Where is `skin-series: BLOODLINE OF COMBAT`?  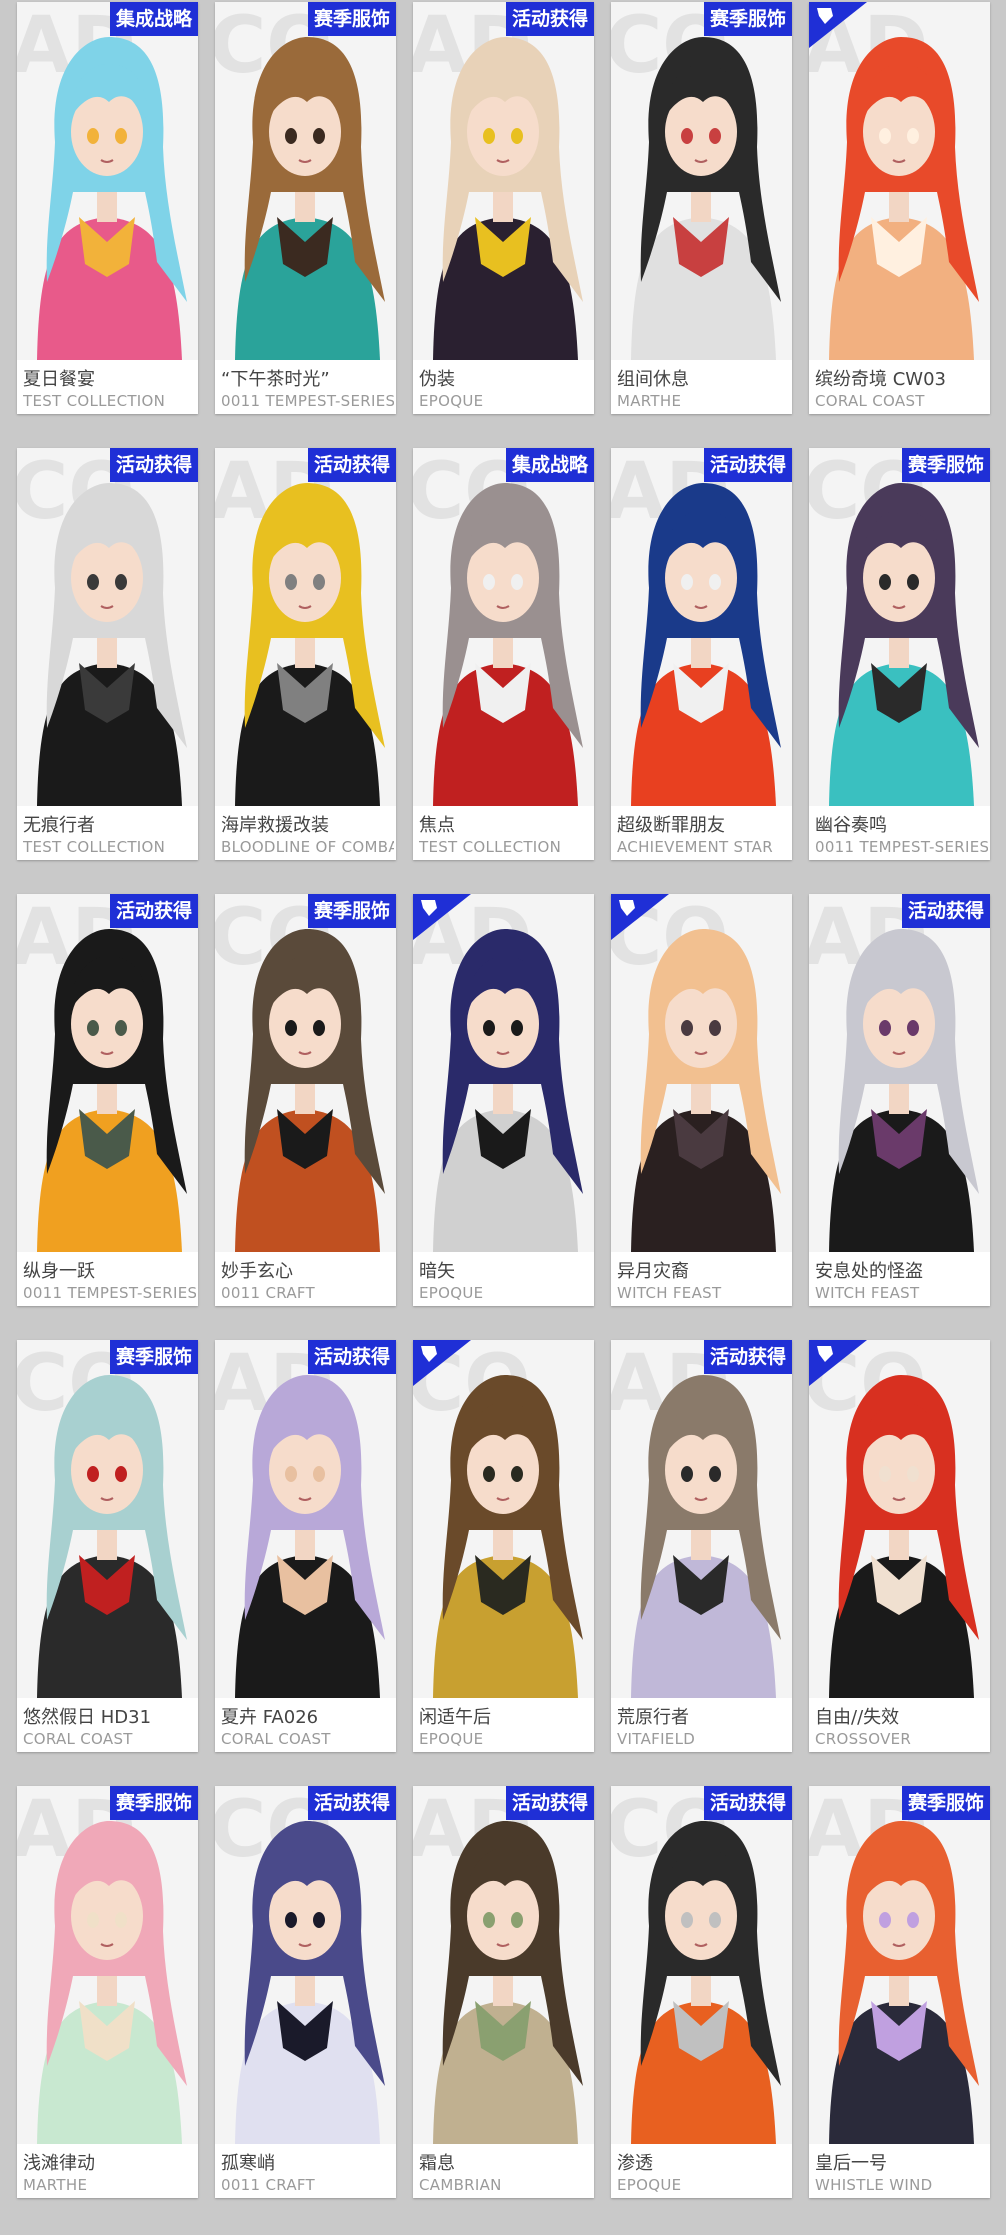 skin-series: BLOODLINE OF COMBAT is located at coordinates (307, 847).